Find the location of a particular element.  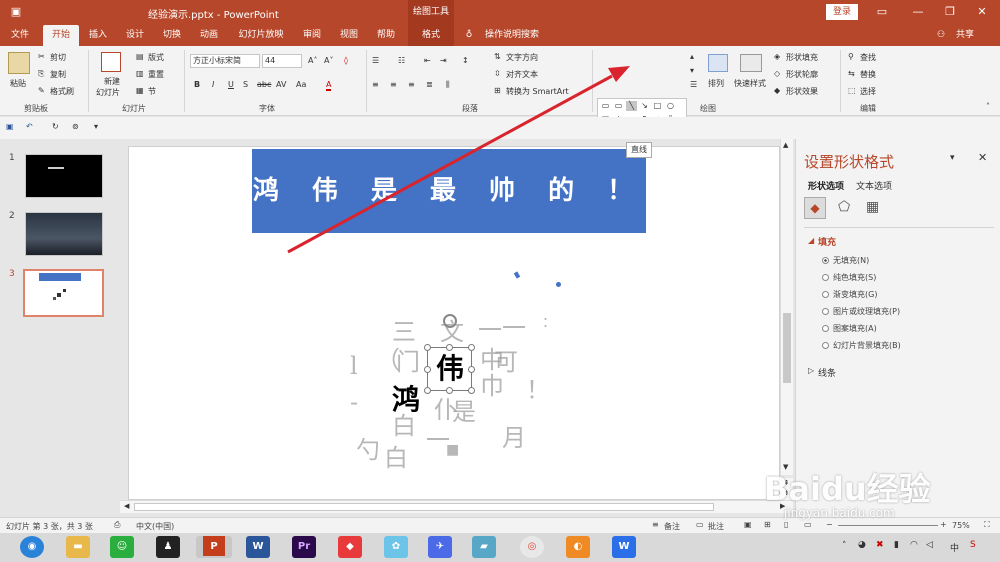

comments-icon: ▭ is located at coordinates (700, 524).